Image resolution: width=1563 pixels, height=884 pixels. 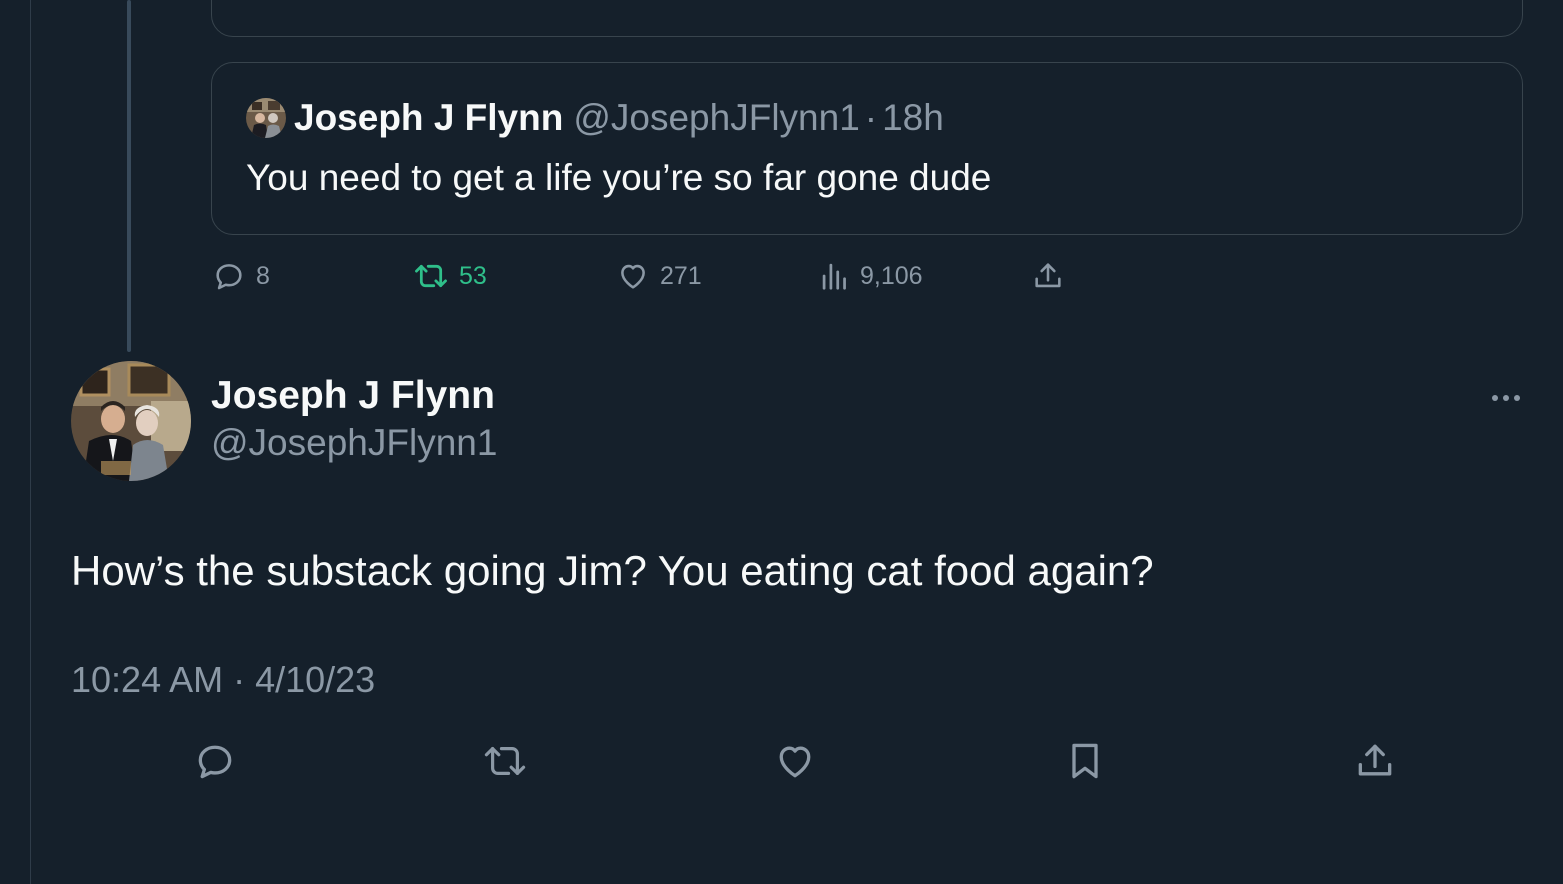 I want to click on views-count: 9,106, so click(x=891, y=275).